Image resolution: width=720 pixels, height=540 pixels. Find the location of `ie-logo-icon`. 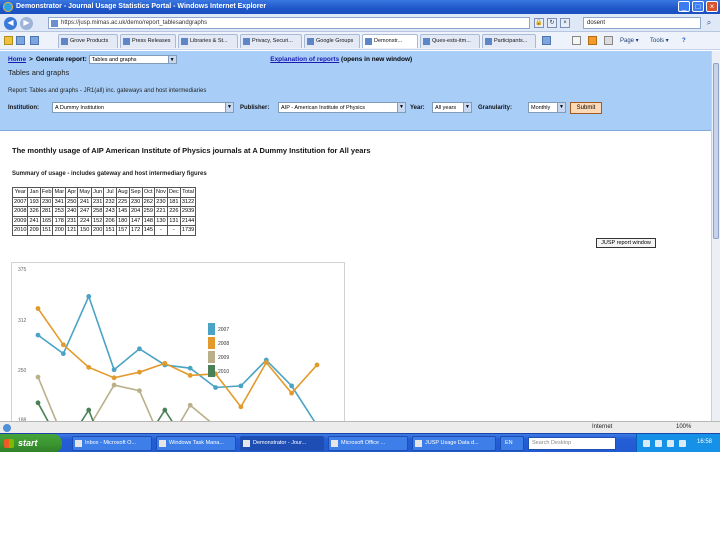

ie-logo-icon is located at coordinates (8, 7).